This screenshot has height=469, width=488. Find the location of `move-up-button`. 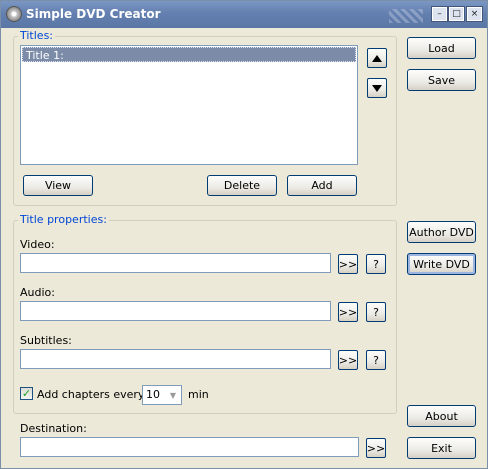

move-up-button is located at coordinates (377, 58).